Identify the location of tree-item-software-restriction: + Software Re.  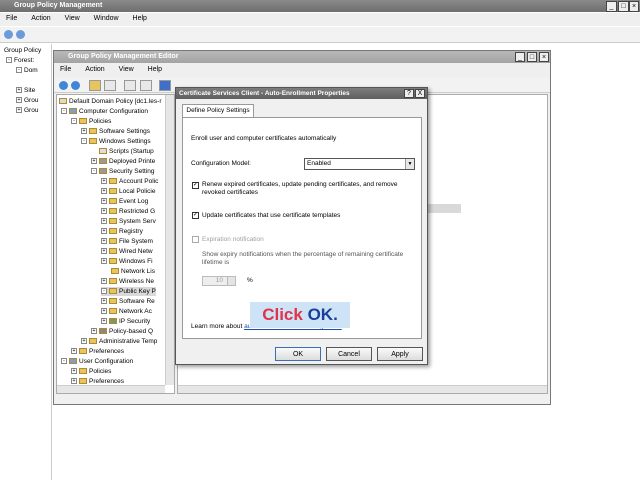
(128, 301).